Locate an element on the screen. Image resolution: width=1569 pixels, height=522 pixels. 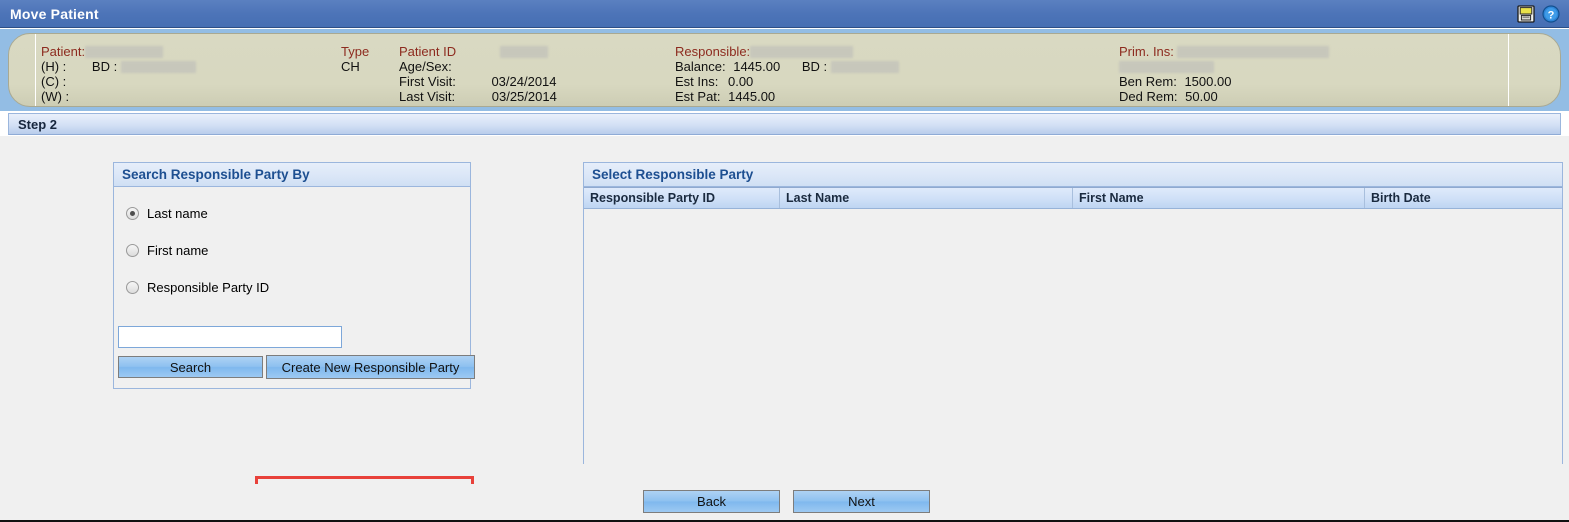
search-panel-header: Search Responsible Party By is located at coordinates (292, 175).